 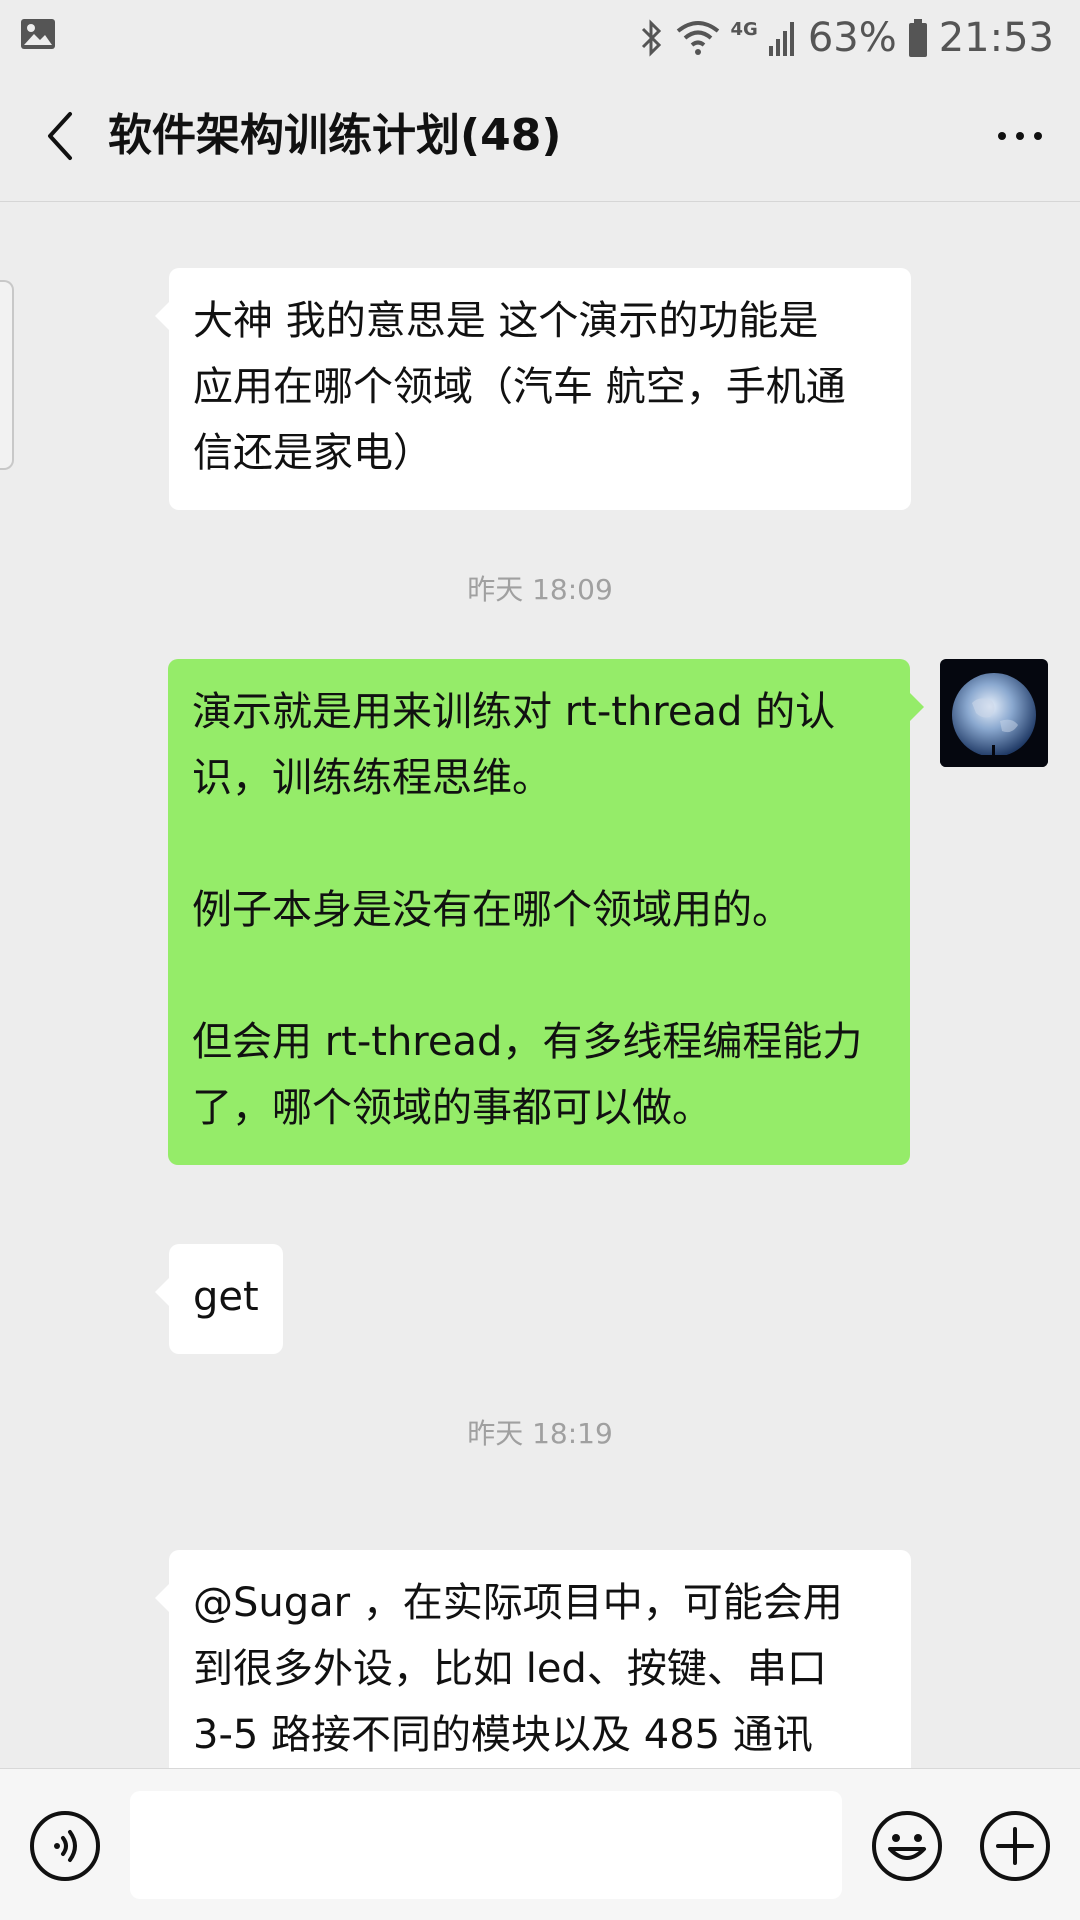 What do you see at coordinates (506, 321) in the screenshot?
I see `message-line: 大神 我的意思是 这个演示的功能是` at bounding box center [506, 321].